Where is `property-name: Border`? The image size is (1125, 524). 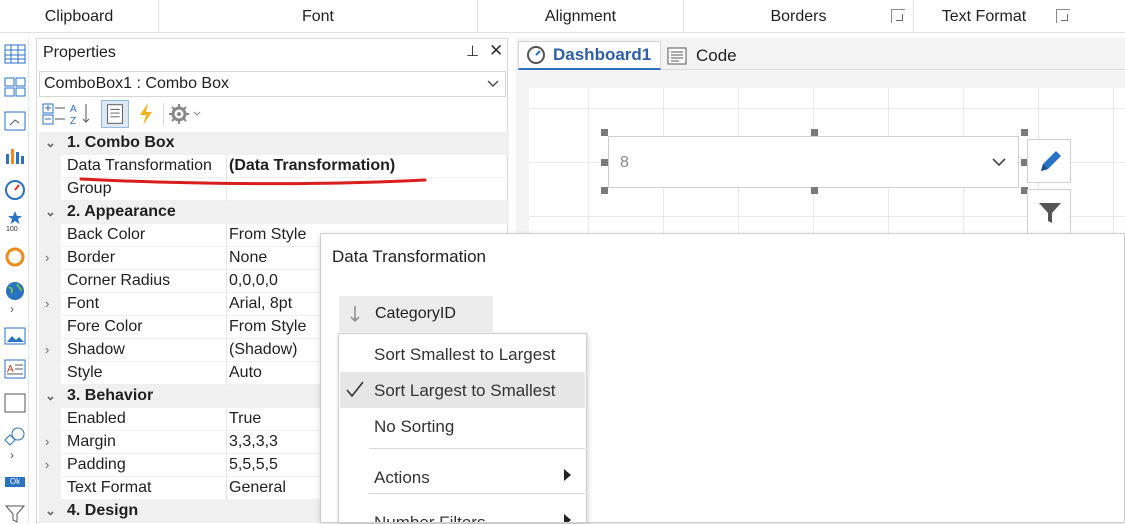 property-name: Border is located at coordinates (91, 257).